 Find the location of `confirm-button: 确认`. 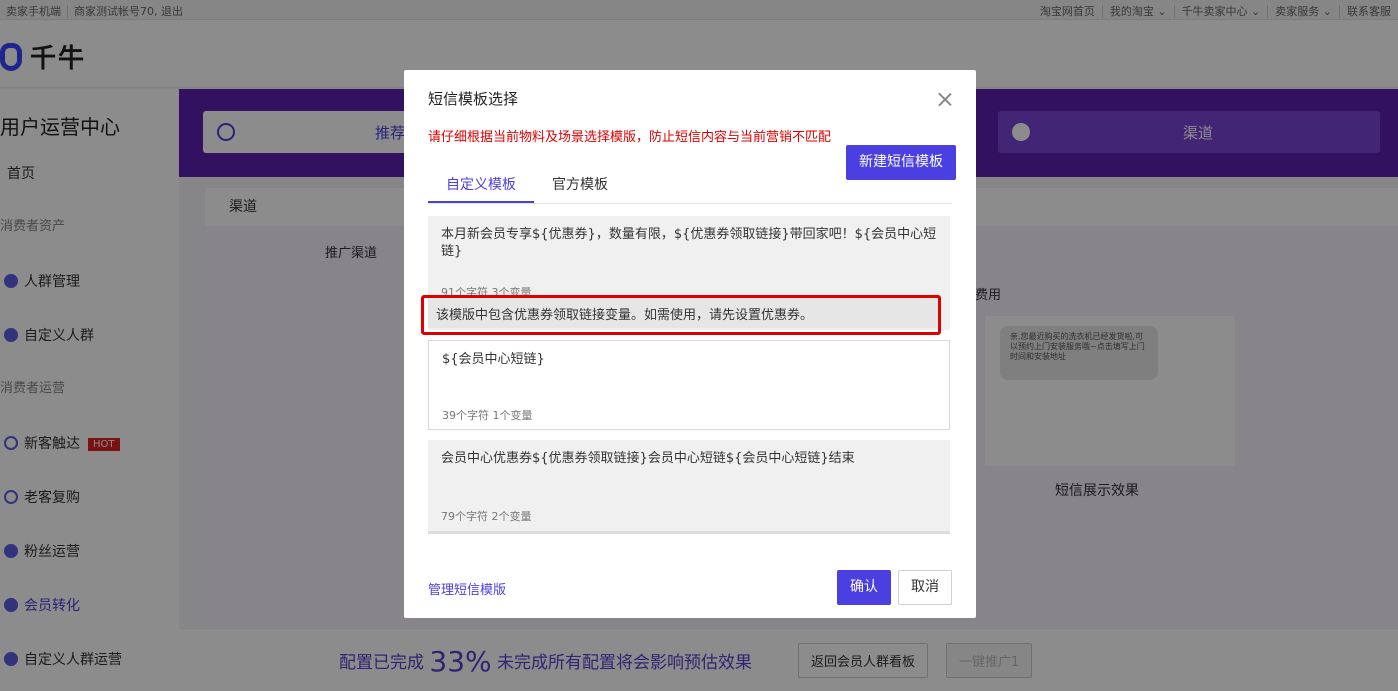

confirm-button: 确认 is located at coordinates (864, 587).